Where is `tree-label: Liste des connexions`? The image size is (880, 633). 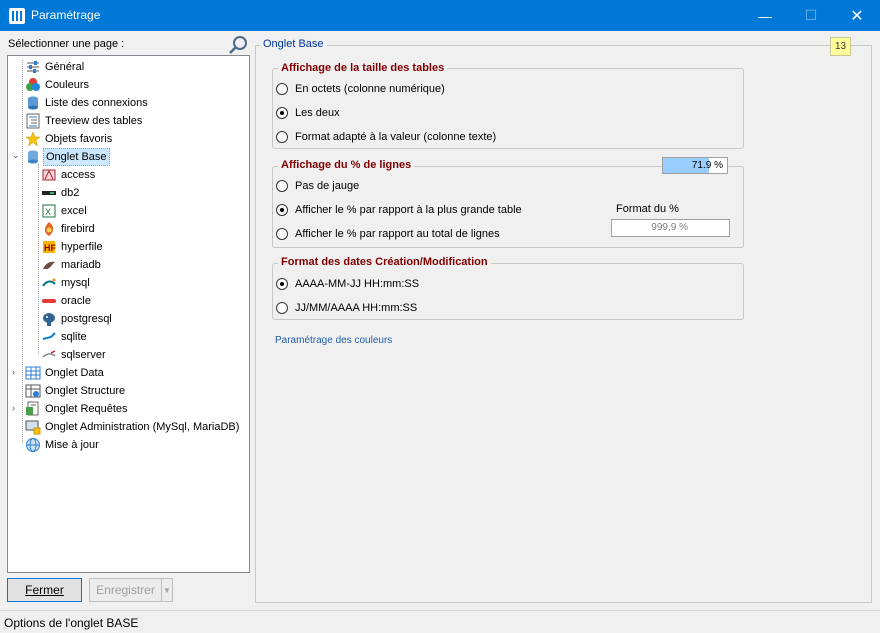
tree-label: Liste des connexions is located at coordinates (96, 103).